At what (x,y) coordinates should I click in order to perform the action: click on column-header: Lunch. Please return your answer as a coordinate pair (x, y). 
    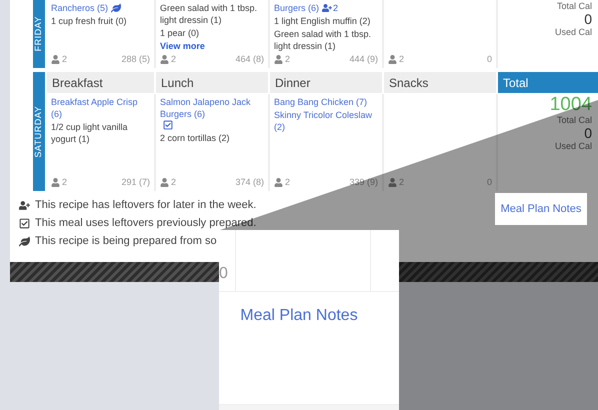
    Looking at the image, I should click on (212, 82).